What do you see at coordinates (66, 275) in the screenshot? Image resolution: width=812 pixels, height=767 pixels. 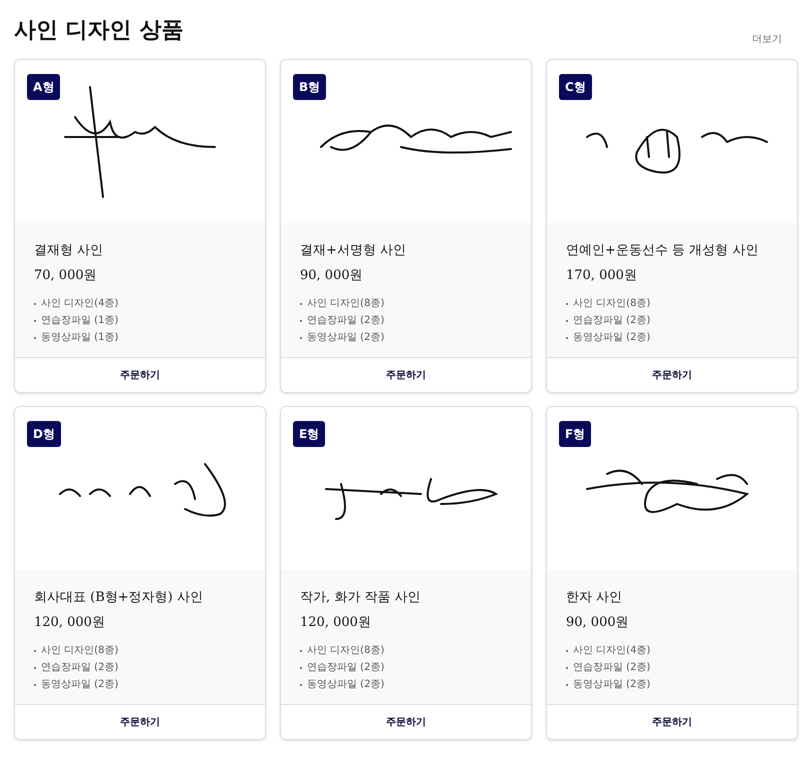 I see `product-price: 70, 000원` at bounding box center [66, 275].